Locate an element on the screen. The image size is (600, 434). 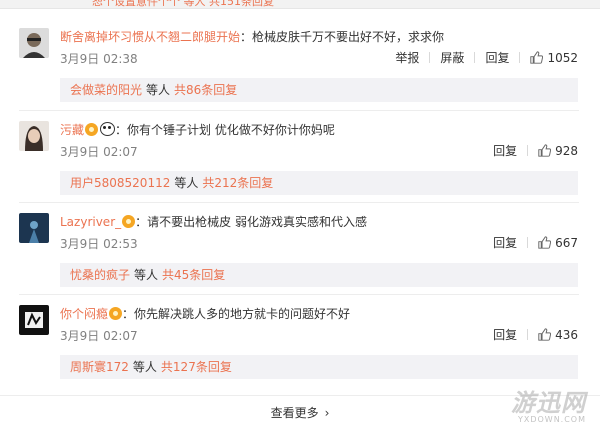
comment-time: 3月9日 02:38 is located at coordinates (99, 59).